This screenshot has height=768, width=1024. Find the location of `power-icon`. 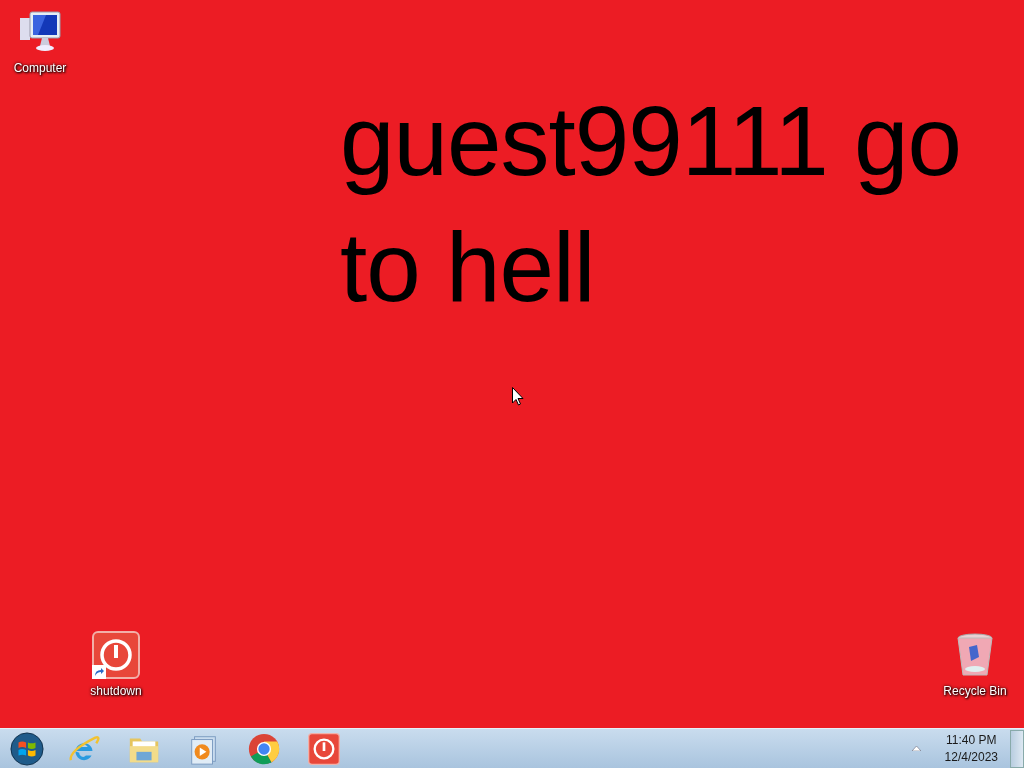

power-icon is located at coordinates (116, 655).